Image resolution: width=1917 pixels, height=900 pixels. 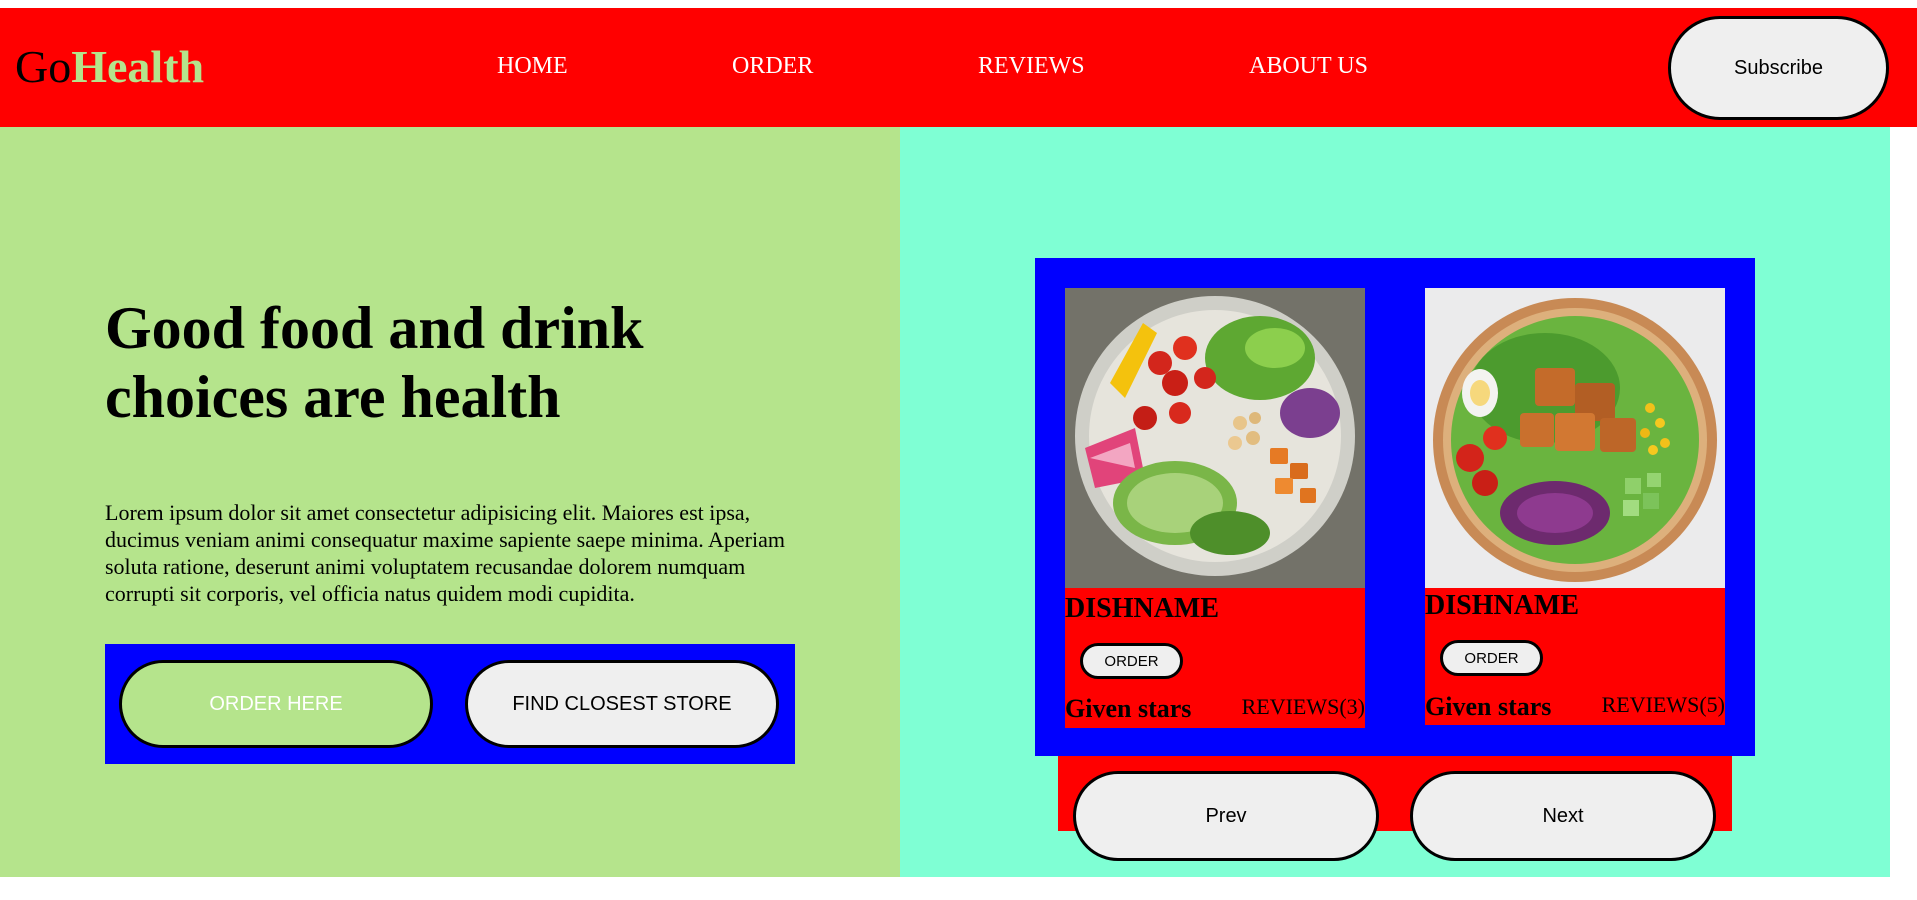 I want to click on logo-go: Go, so click(x=43, y=66).